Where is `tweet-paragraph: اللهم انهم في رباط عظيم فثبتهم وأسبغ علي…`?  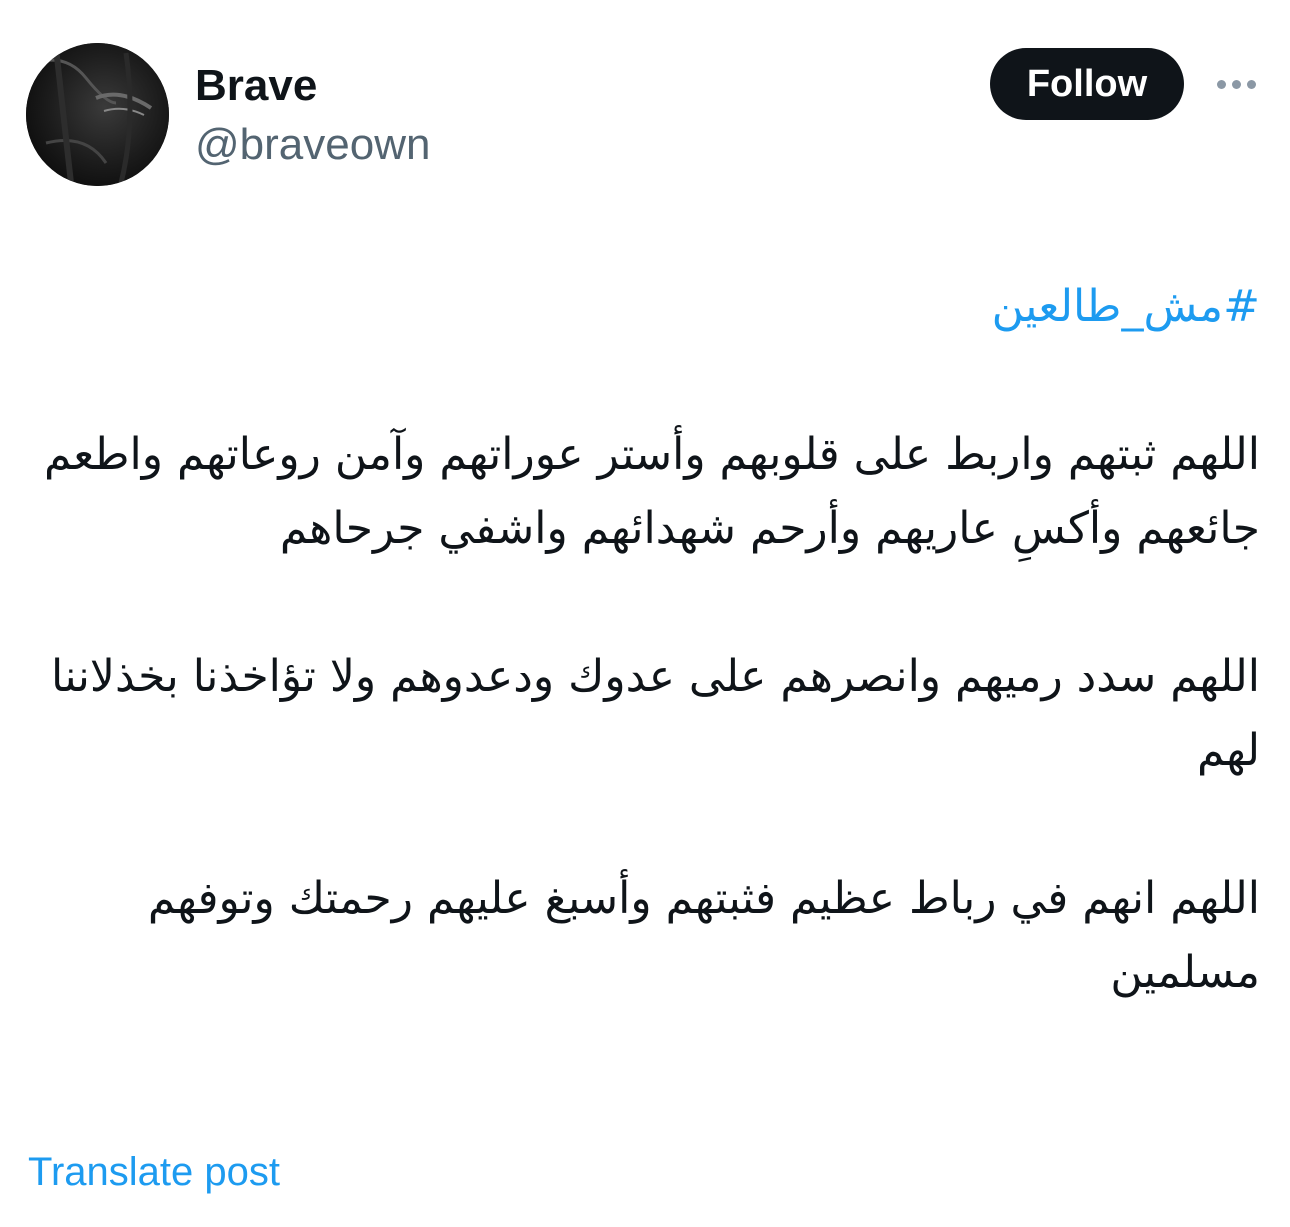
tweet-paragraph: اللهم انهم في رباط عظيم فثبتهم وأسبغ علي… is located at coordinates (703, 935).